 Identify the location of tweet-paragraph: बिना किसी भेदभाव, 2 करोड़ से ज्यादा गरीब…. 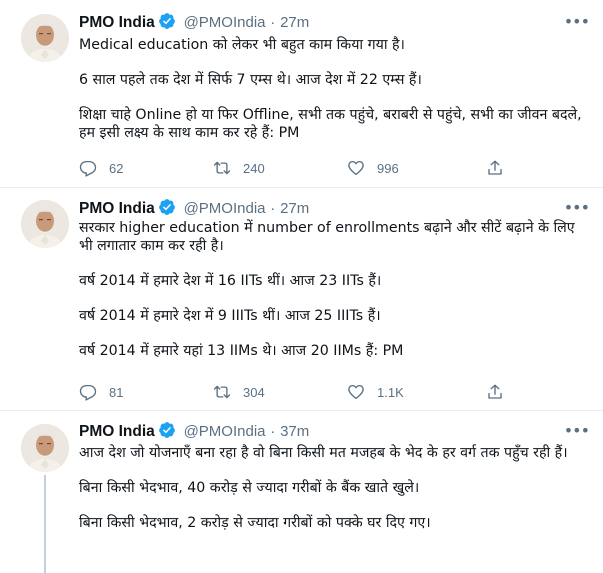
(255, 523).